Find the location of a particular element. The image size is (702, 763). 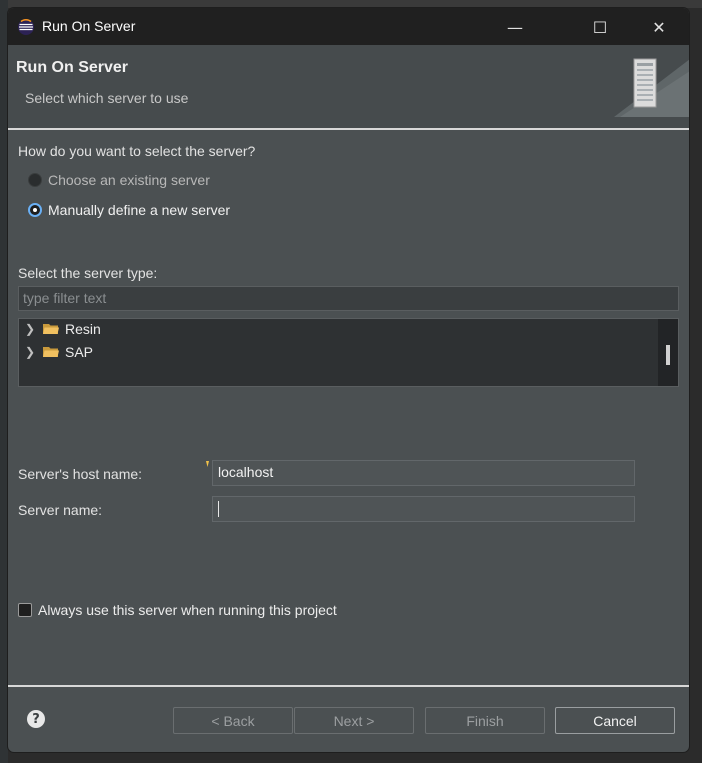

server-icon is located at coordinates (651, 87).